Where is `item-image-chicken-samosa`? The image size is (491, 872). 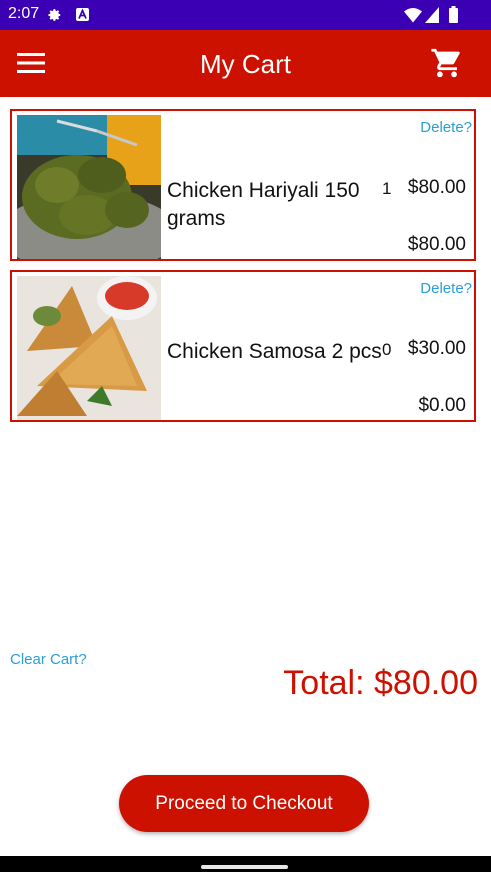 item-image-chicken-samosa is located at coordinates (89, 348).